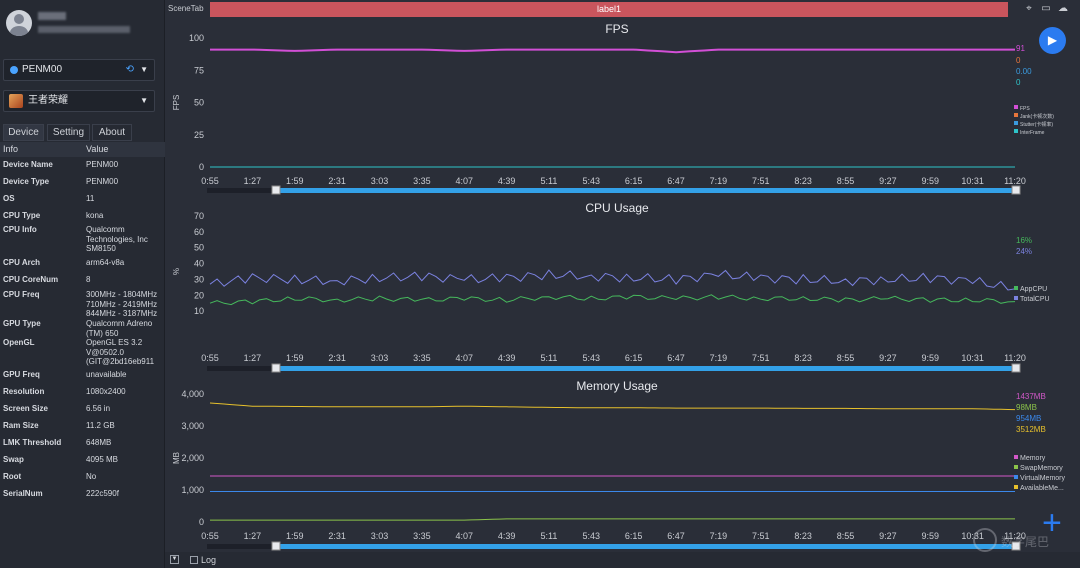  I want to click on y-axis-label: FPS, so click(176, 103).